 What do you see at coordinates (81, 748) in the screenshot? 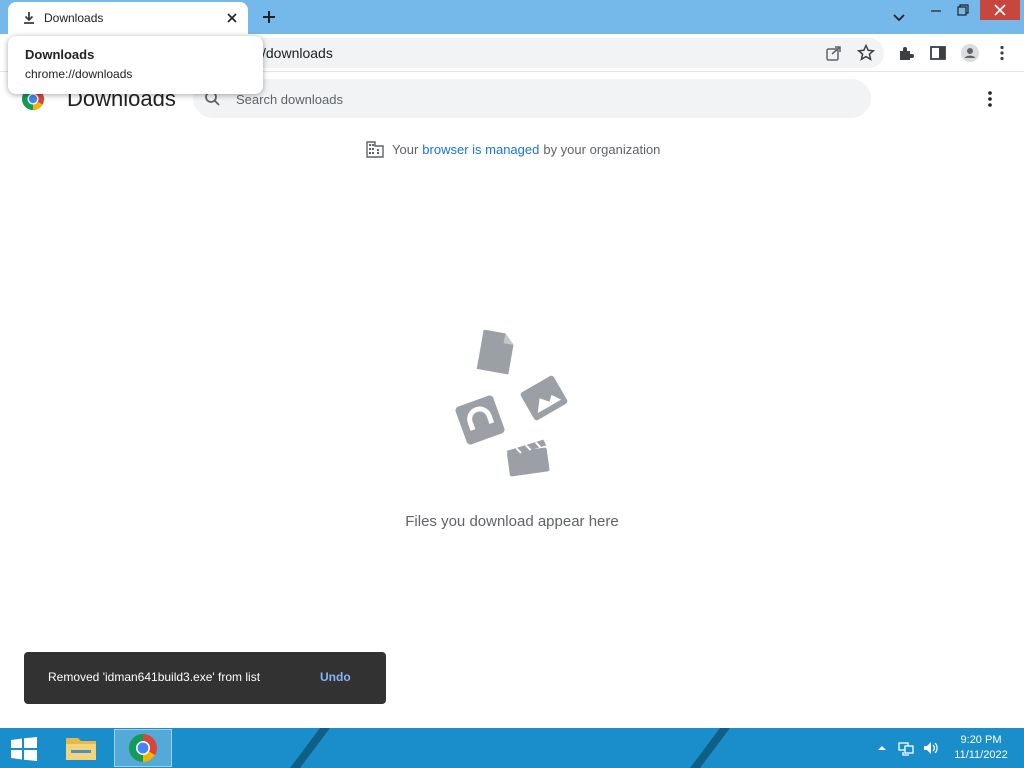
I see `file-explorer-icon` at bounding box center [81, 748].